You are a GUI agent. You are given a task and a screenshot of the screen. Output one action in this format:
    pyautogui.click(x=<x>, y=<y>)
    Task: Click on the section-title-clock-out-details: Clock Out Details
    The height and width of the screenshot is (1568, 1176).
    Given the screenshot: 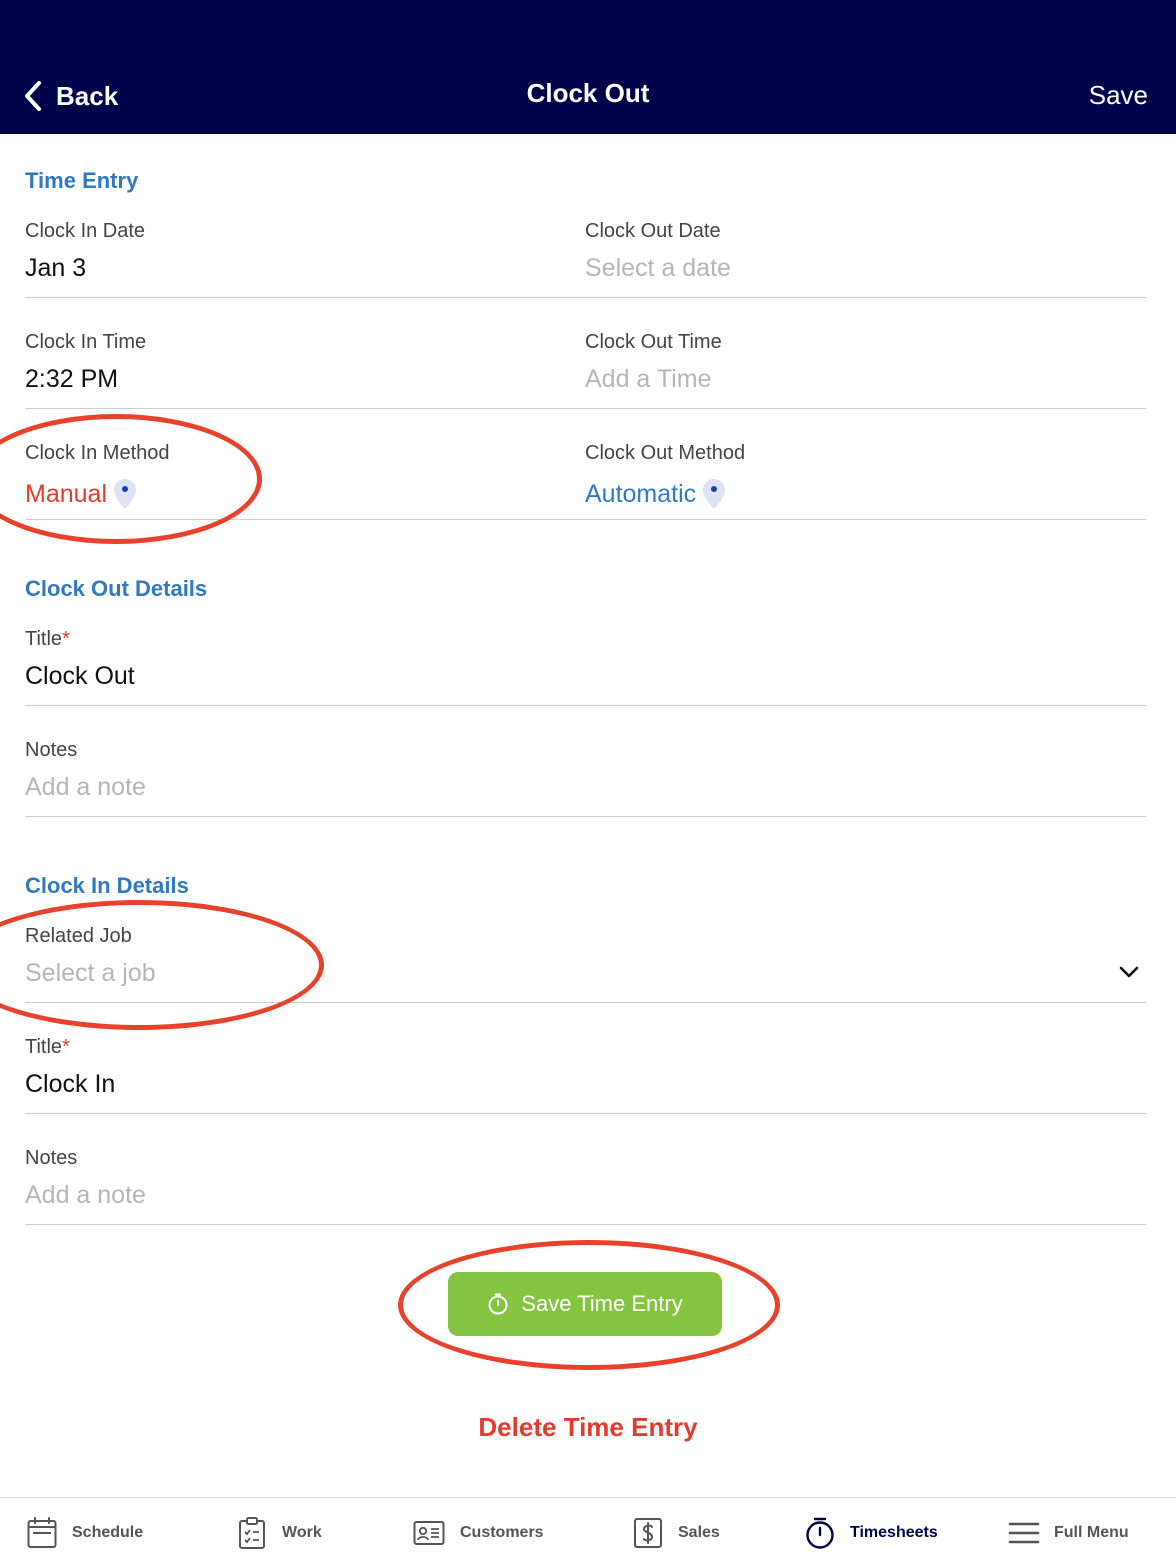 What is the action you would take?
    pyautogui.click(x=116, y=588)
    